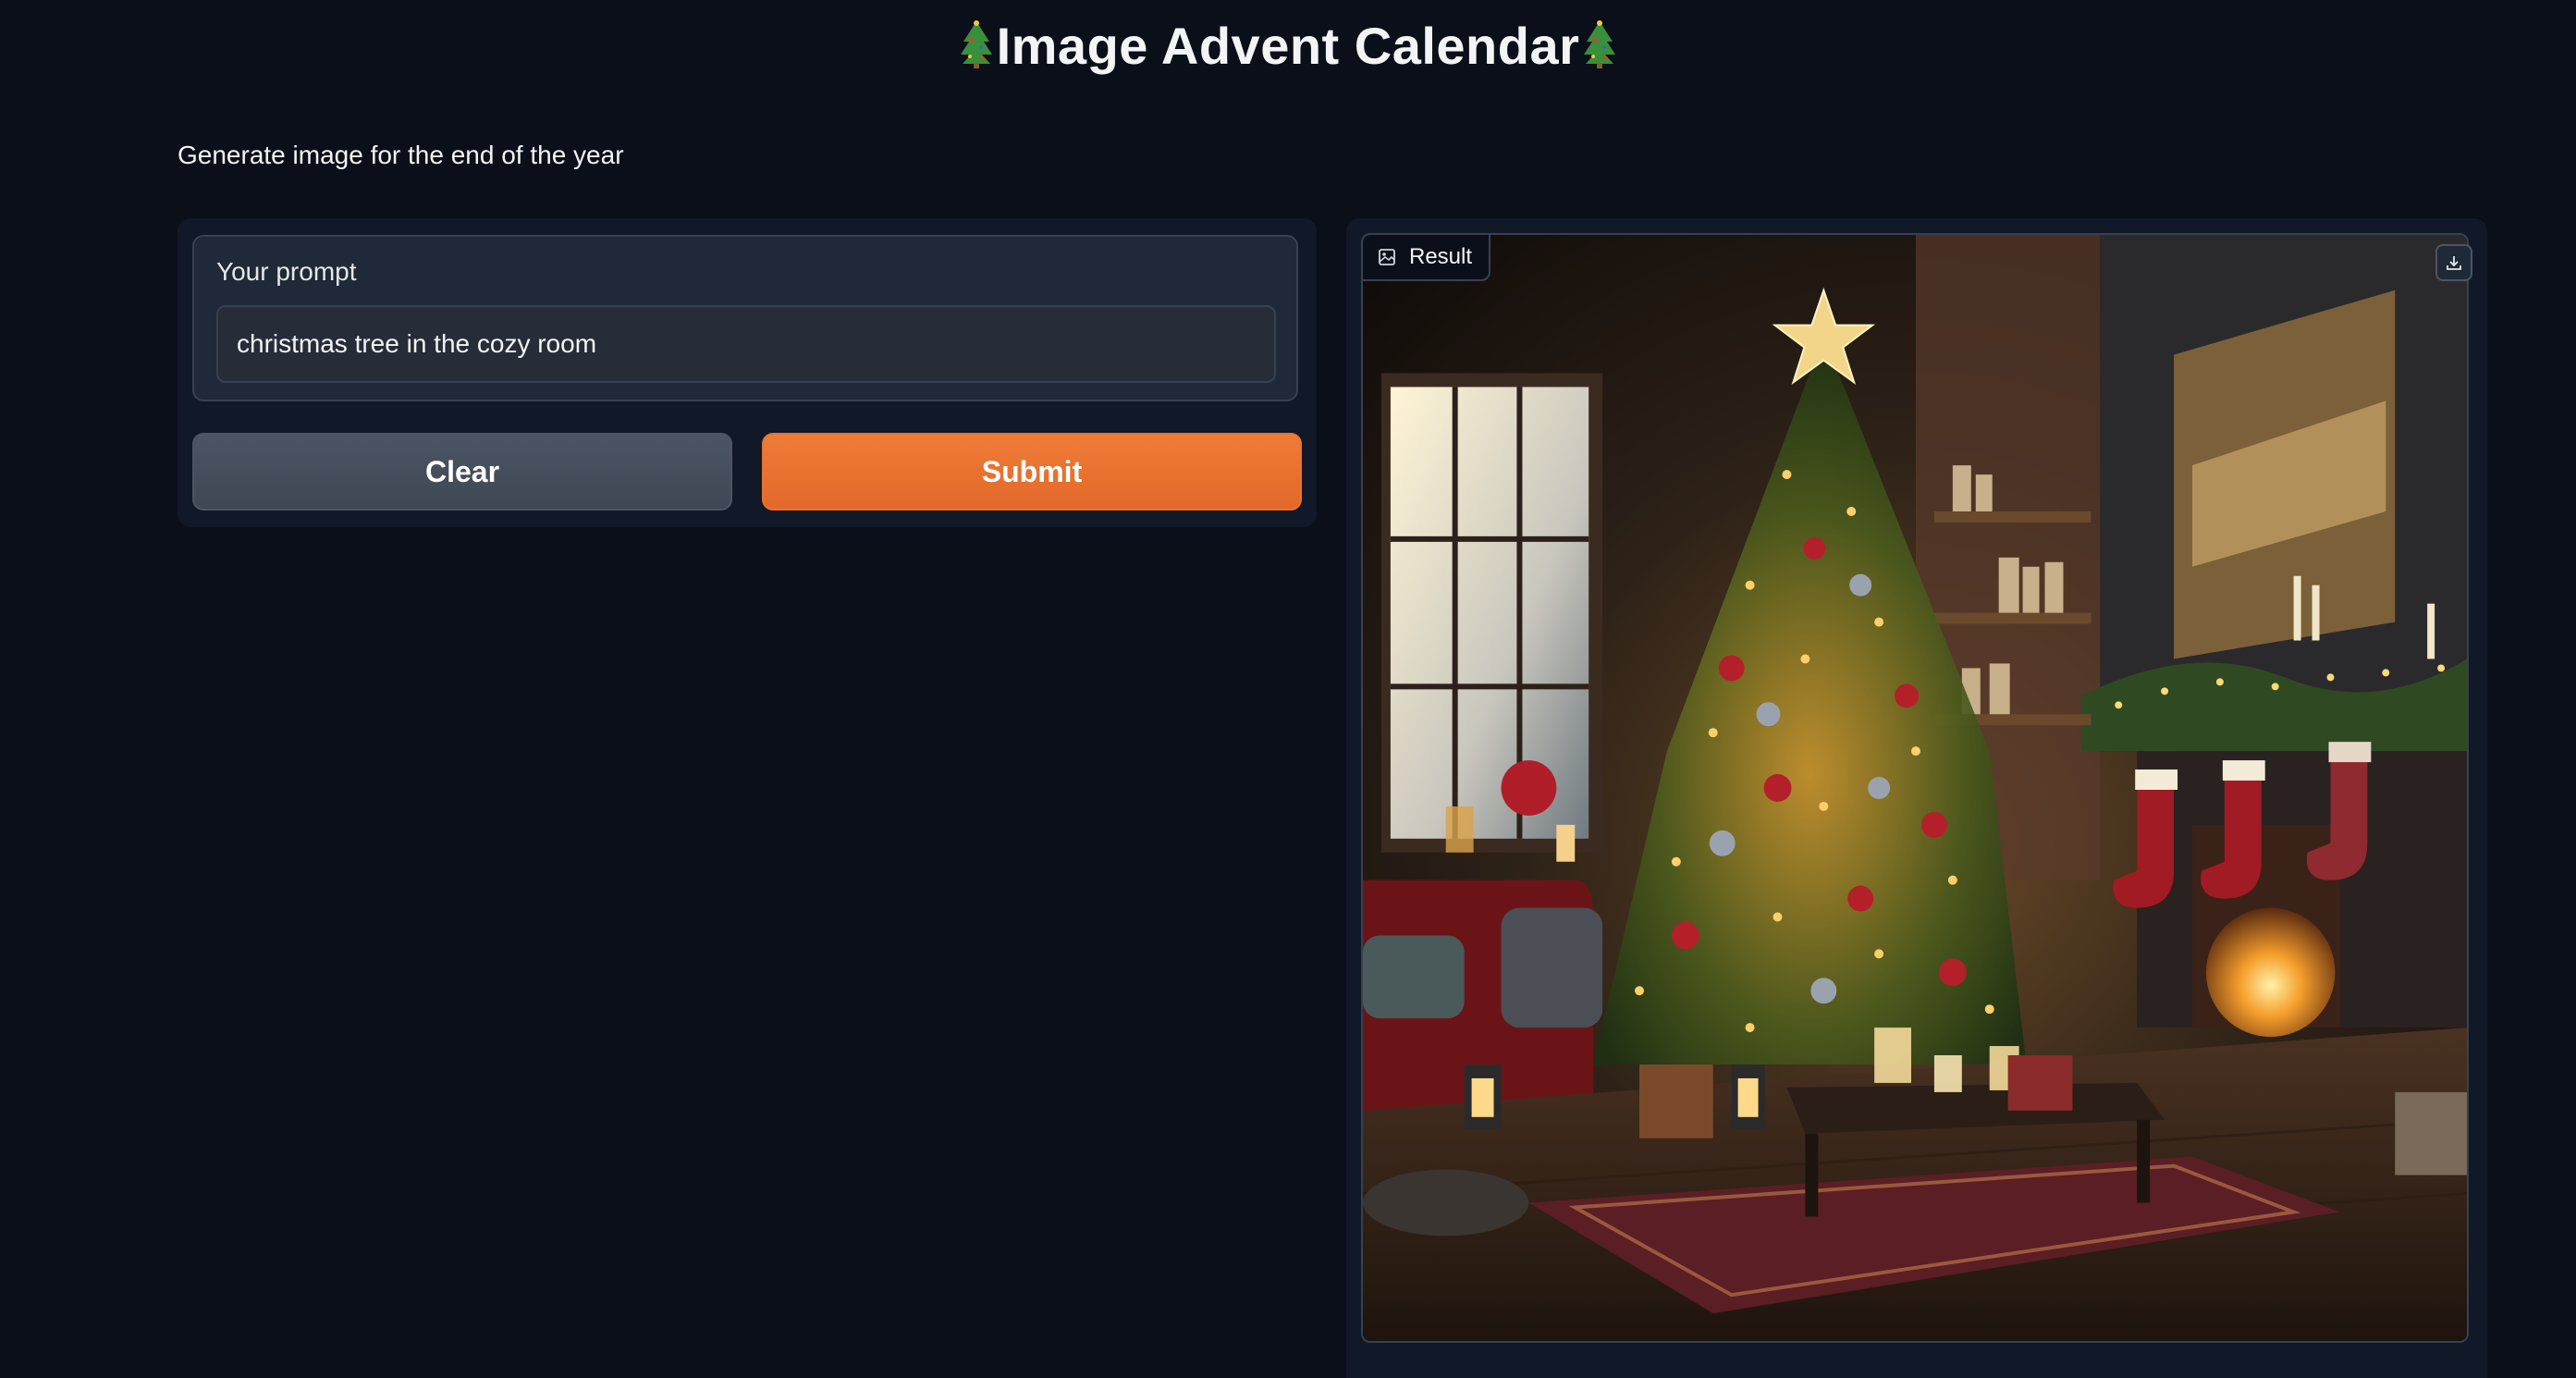 Image resolution: width=2576 pixels, height=1378 pixels. Describe the element at coordinates (746, 344) in the screenshot. I see `prompt-input` at that location.